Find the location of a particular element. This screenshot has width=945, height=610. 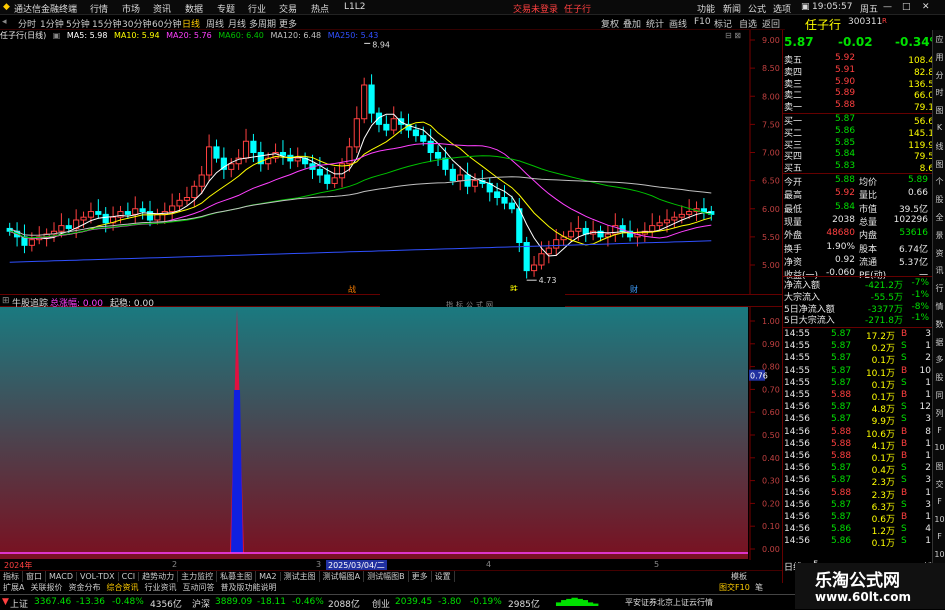

sidebar-char: 同 is located at coordinates (939, 395).